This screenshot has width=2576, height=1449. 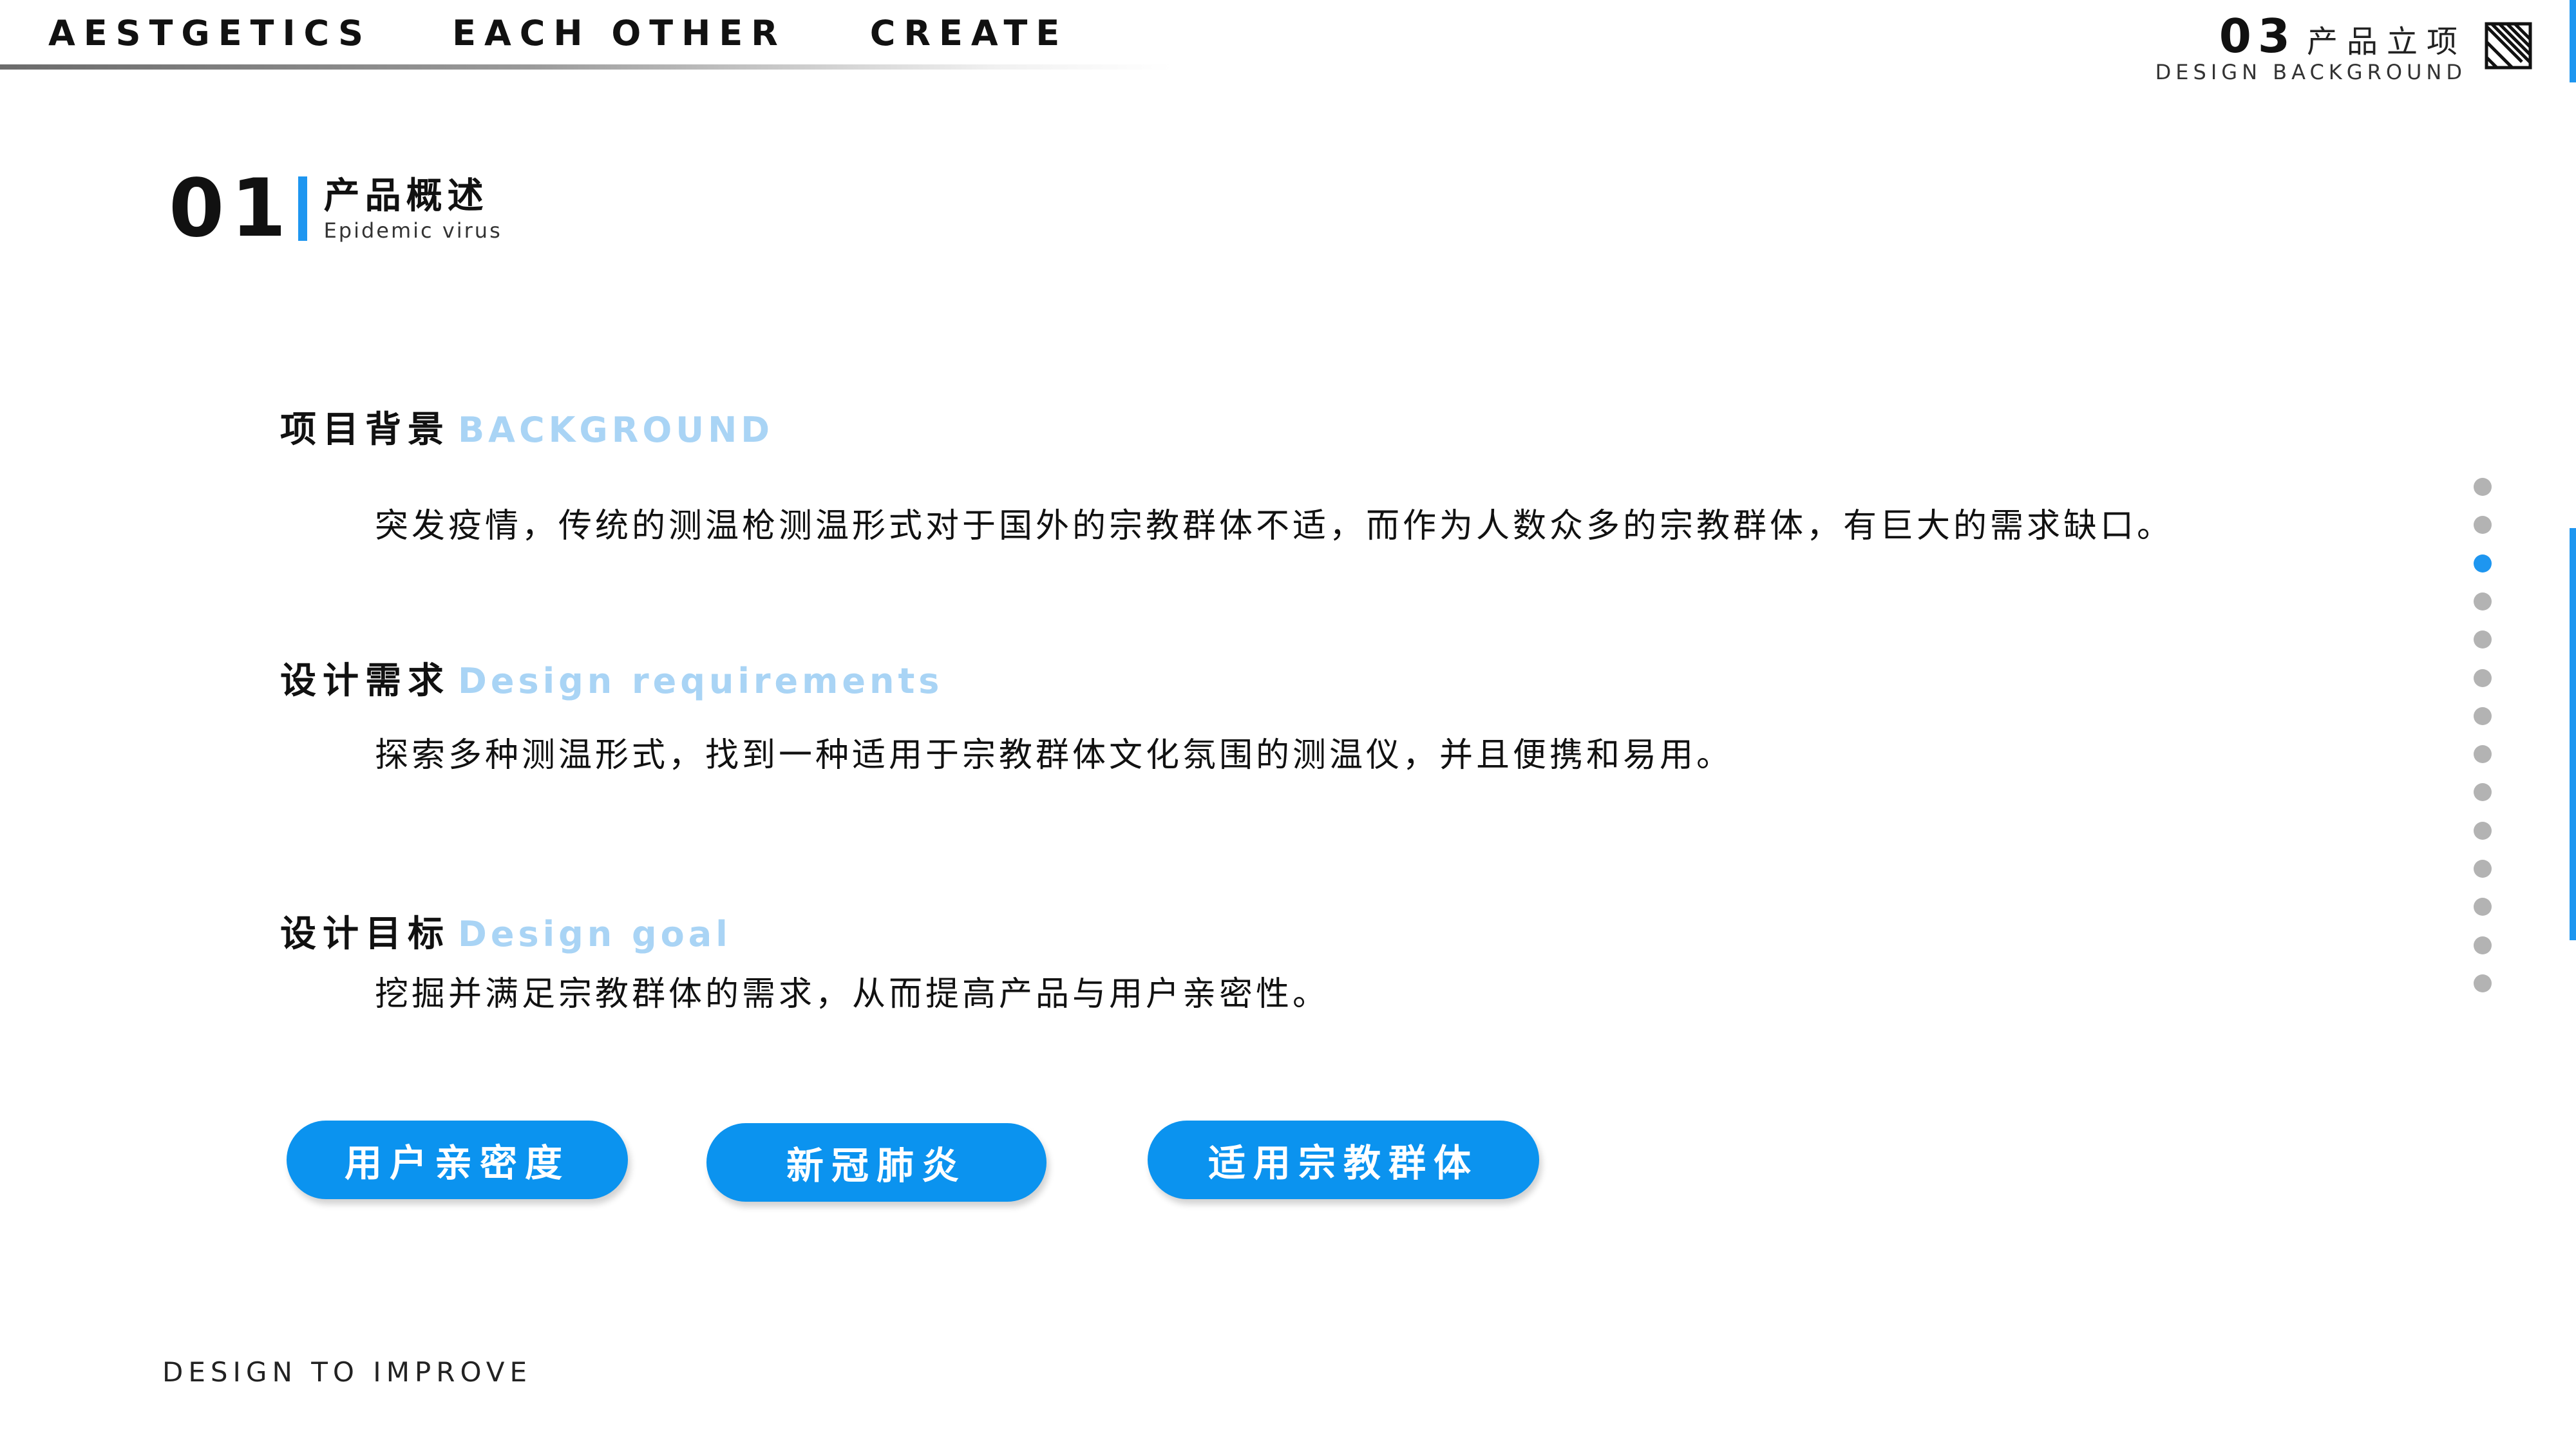 I want to click on hatch-square-icon, so click(x=2508, y=46).